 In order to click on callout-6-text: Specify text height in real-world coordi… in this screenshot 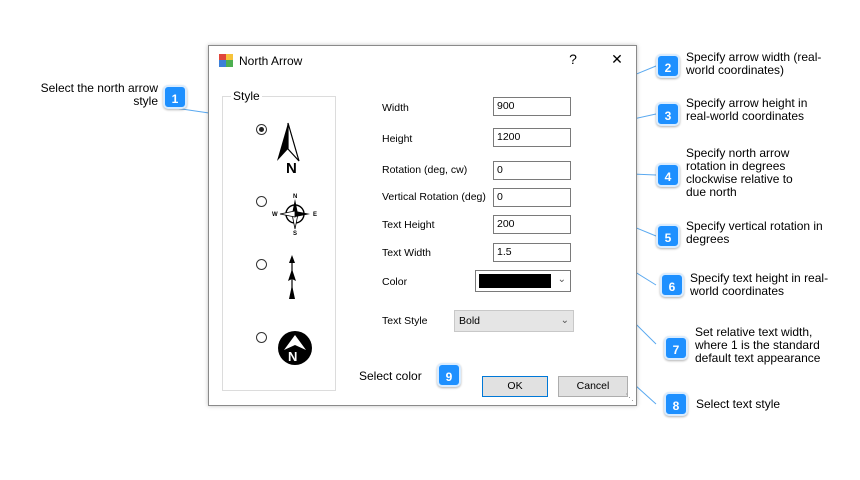, I will do `click(759, 284)`.